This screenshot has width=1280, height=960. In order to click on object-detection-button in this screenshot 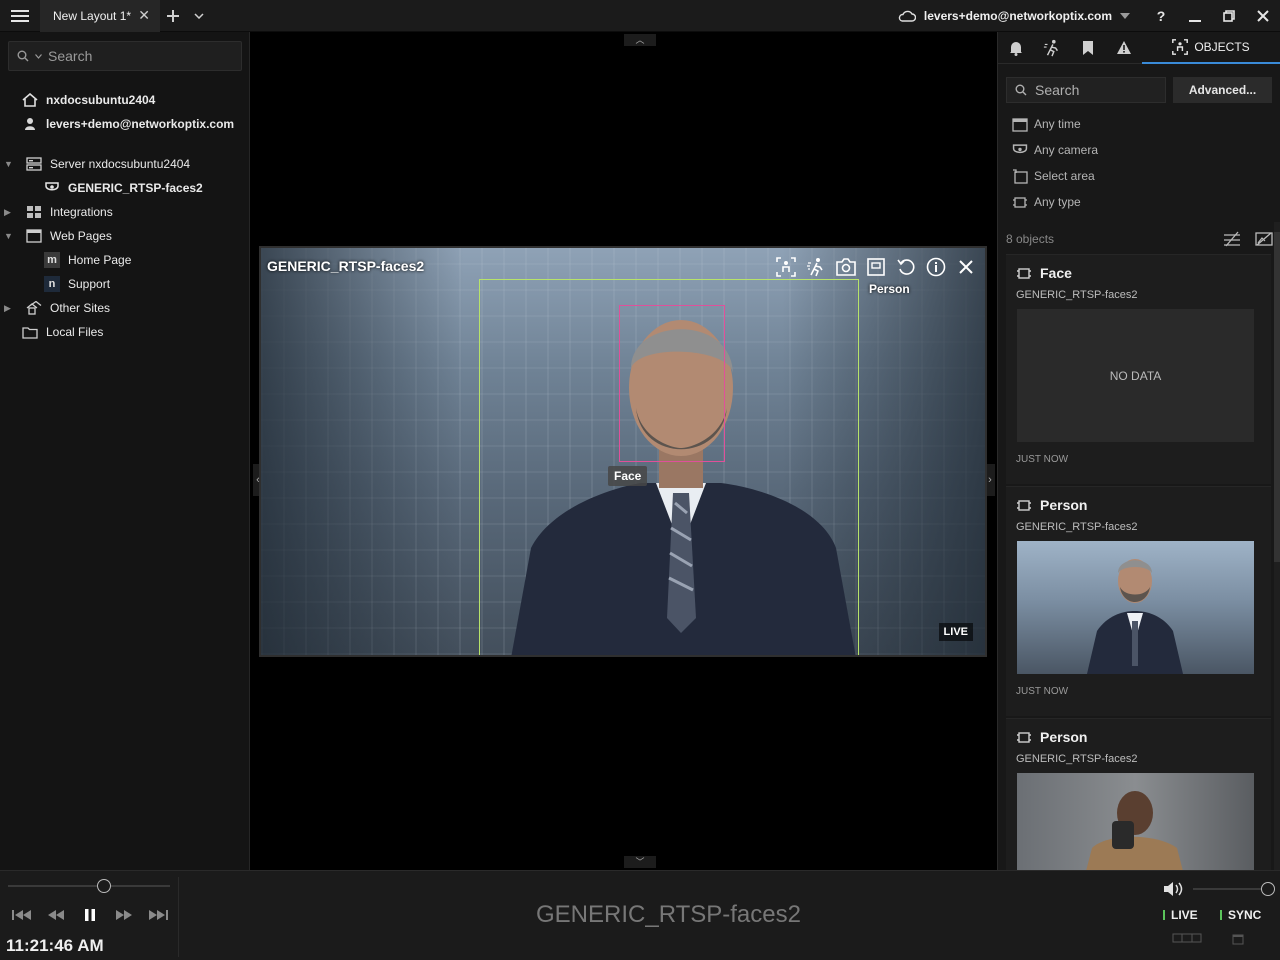, I will do `click(786, 267)`.